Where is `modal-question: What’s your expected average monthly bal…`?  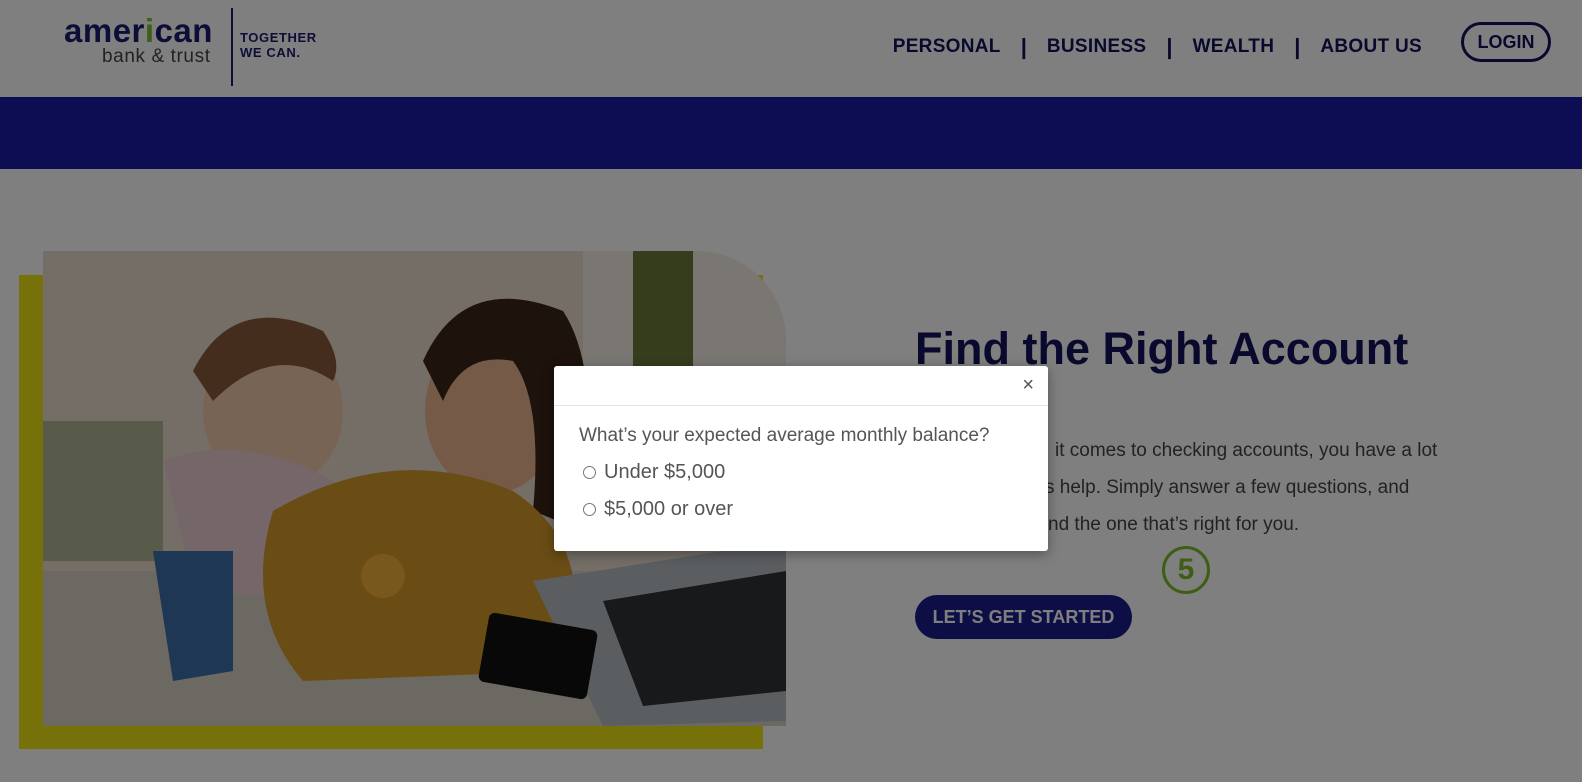
modal-question: What’s your expected average monthly bal… is located at coordinates (784, 435).